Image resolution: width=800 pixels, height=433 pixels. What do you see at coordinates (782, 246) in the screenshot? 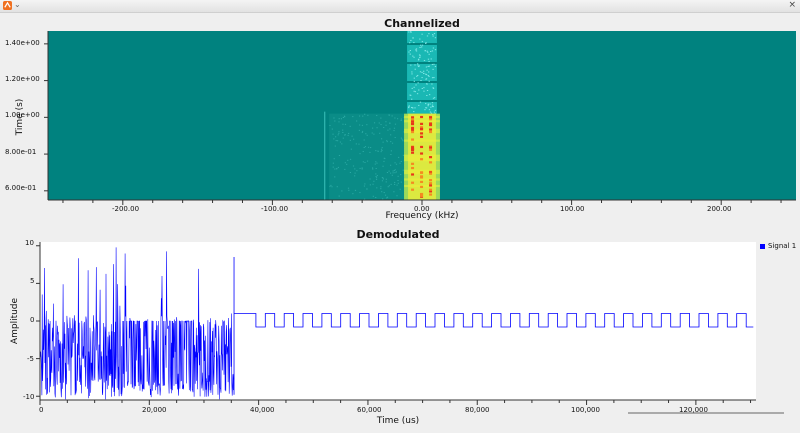
I see `legend-label: Signal 1` at bounding box center [782, 246].